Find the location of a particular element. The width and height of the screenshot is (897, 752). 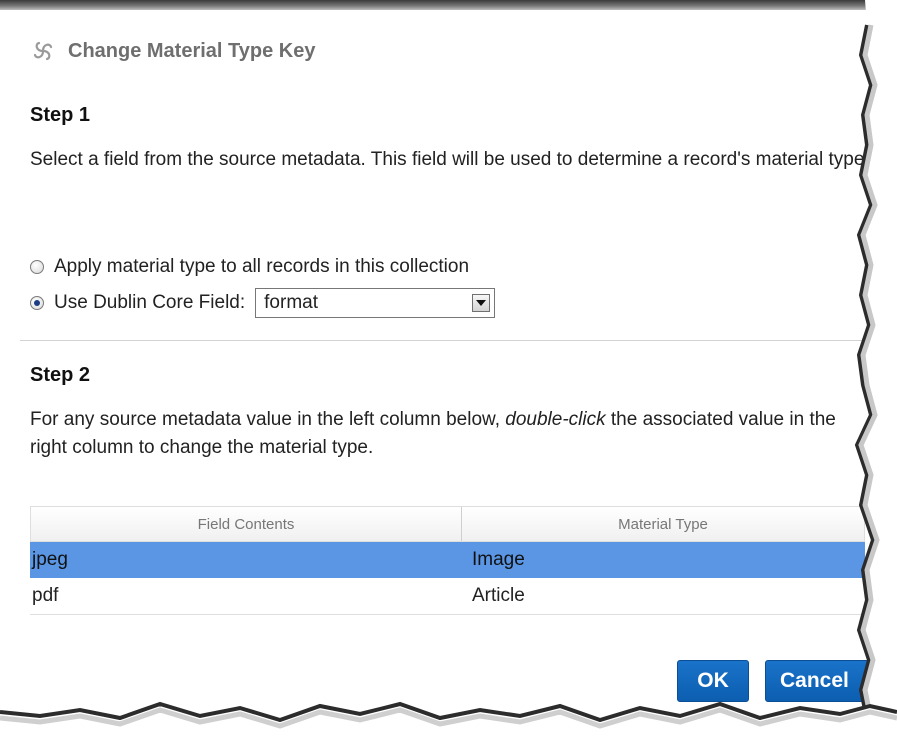

field-contents-cell: pdf is located at coordinates (45, 595).